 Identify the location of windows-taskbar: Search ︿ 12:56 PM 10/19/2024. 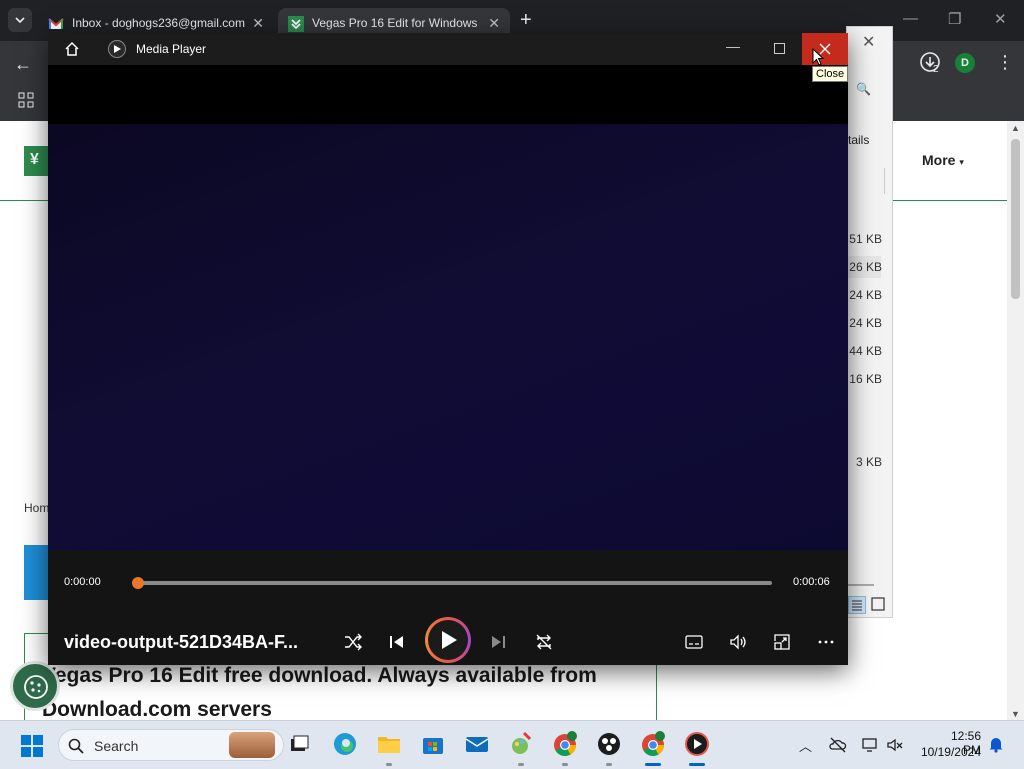
(512, 744).